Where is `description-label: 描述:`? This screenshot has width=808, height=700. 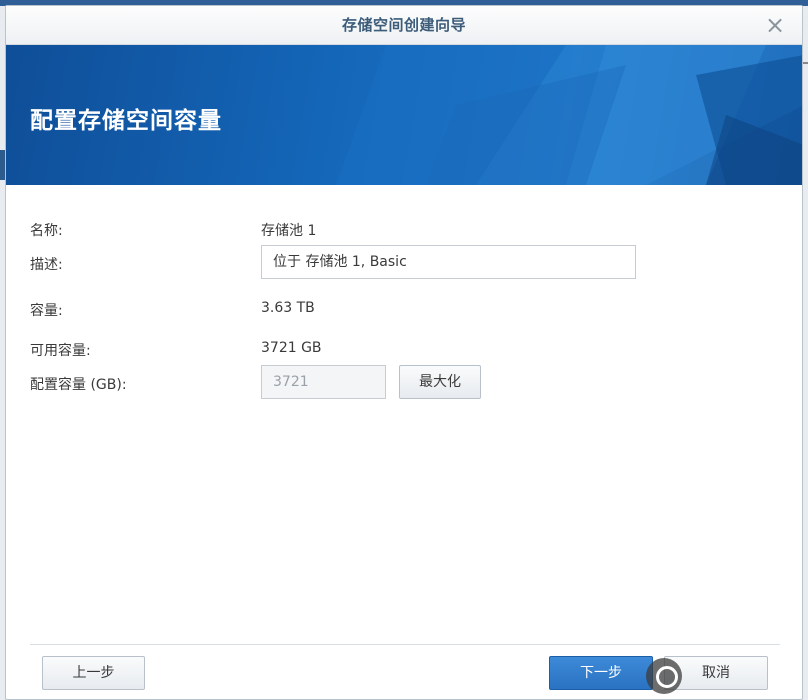
description-label: 描述: is located at coordinates (46, 265).